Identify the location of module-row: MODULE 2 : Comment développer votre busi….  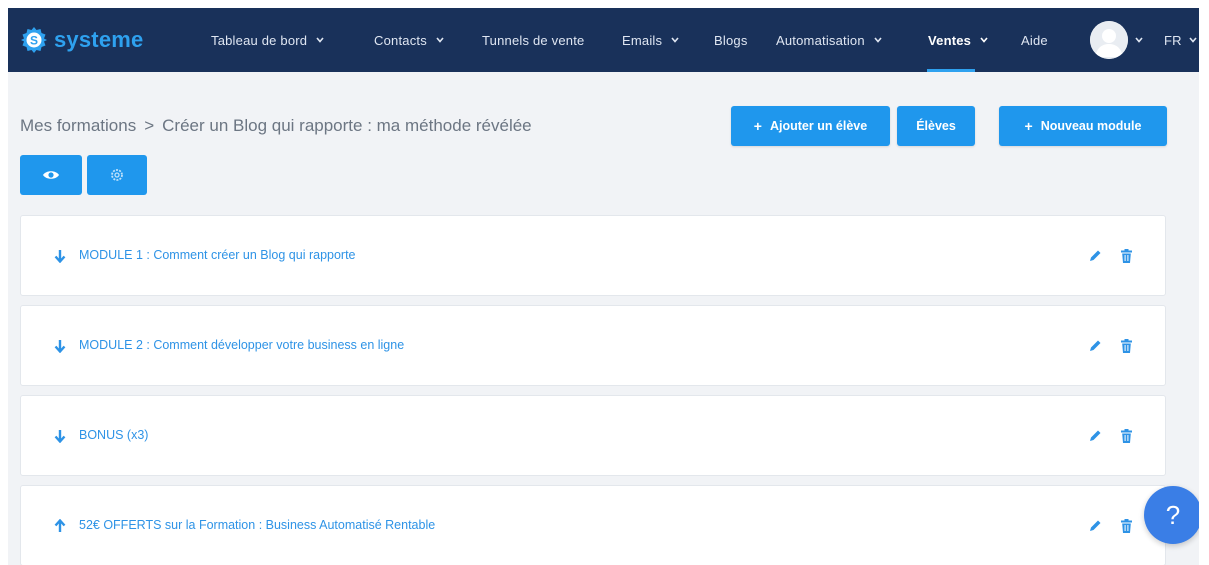
(593, 345).